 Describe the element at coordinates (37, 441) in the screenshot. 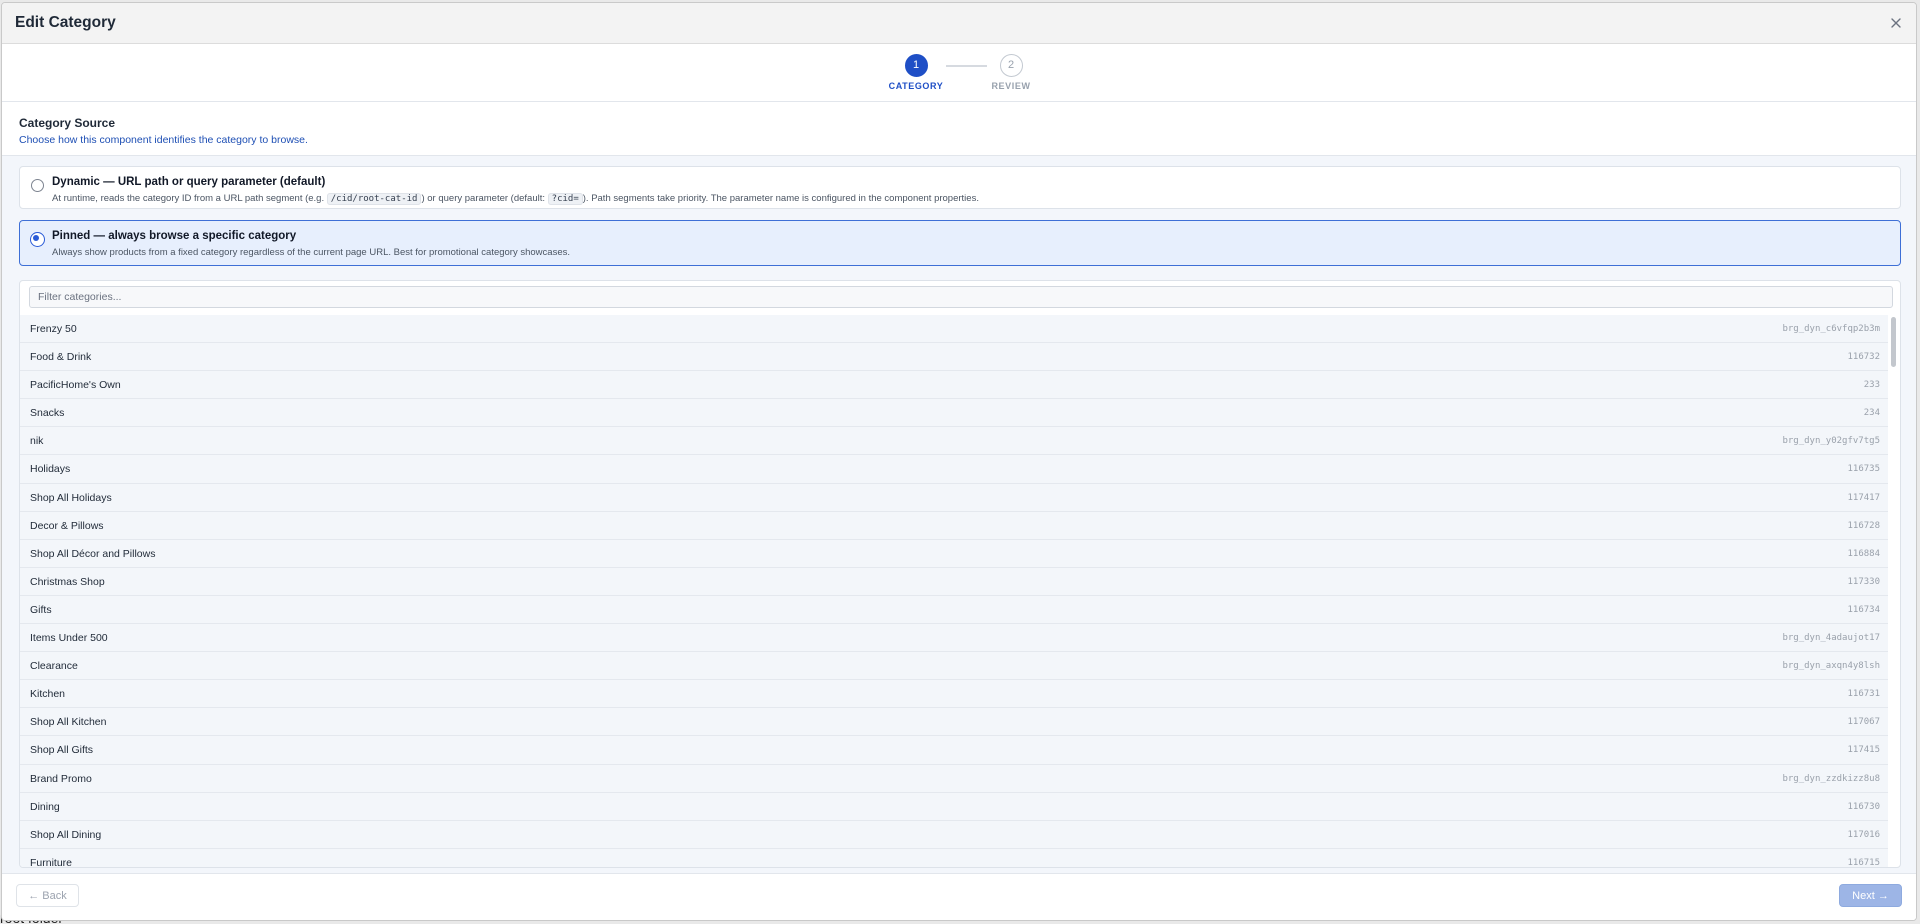

I see `category-name: nik` at that location.